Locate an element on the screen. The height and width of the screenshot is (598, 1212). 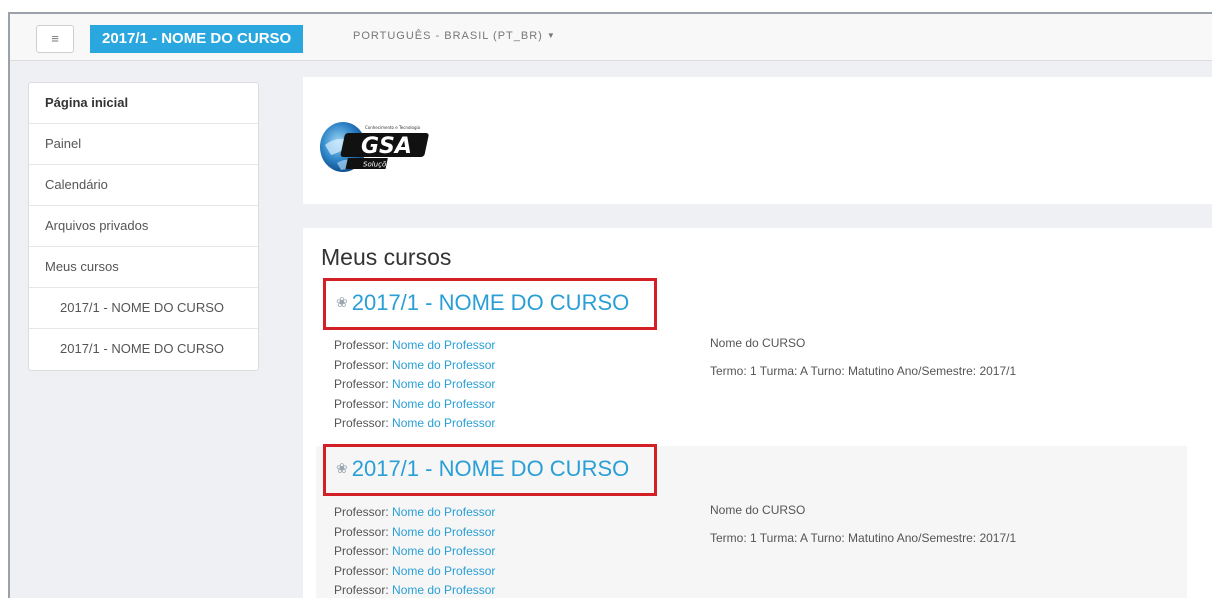
sidebar-item-calendar: Calendário is located at coordinates (143, 185).